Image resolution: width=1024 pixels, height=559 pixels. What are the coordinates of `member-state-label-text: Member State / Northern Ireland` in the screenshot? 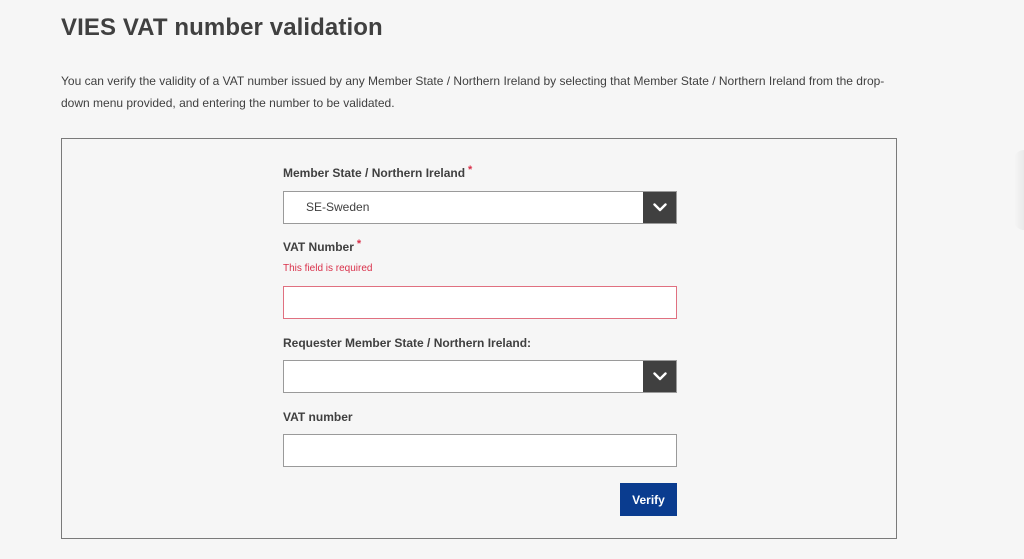 It's located at (374, 173).